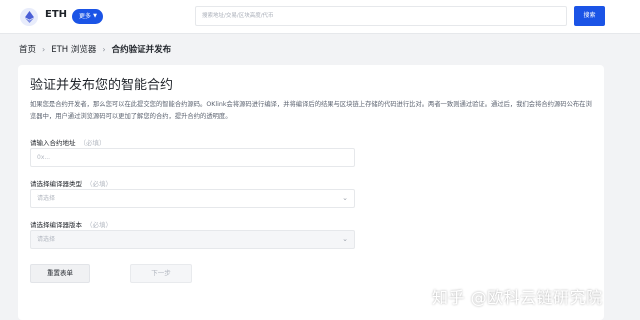 The width and height of the screenshot is (640, 320). Describe the element at coordinates (589, 16) in the screenshot. I see `search-button: 搜索` at that location.